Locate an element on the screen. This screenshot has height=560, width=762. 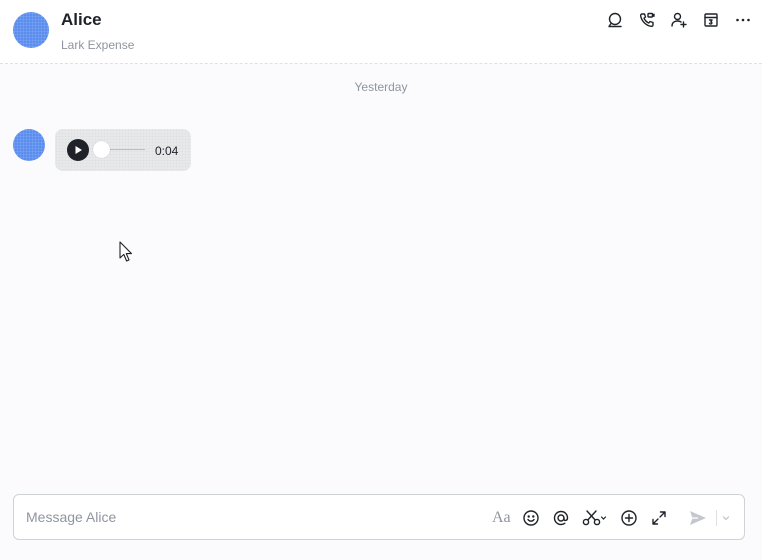
add-member-icon is located at coordinates (679, 20).